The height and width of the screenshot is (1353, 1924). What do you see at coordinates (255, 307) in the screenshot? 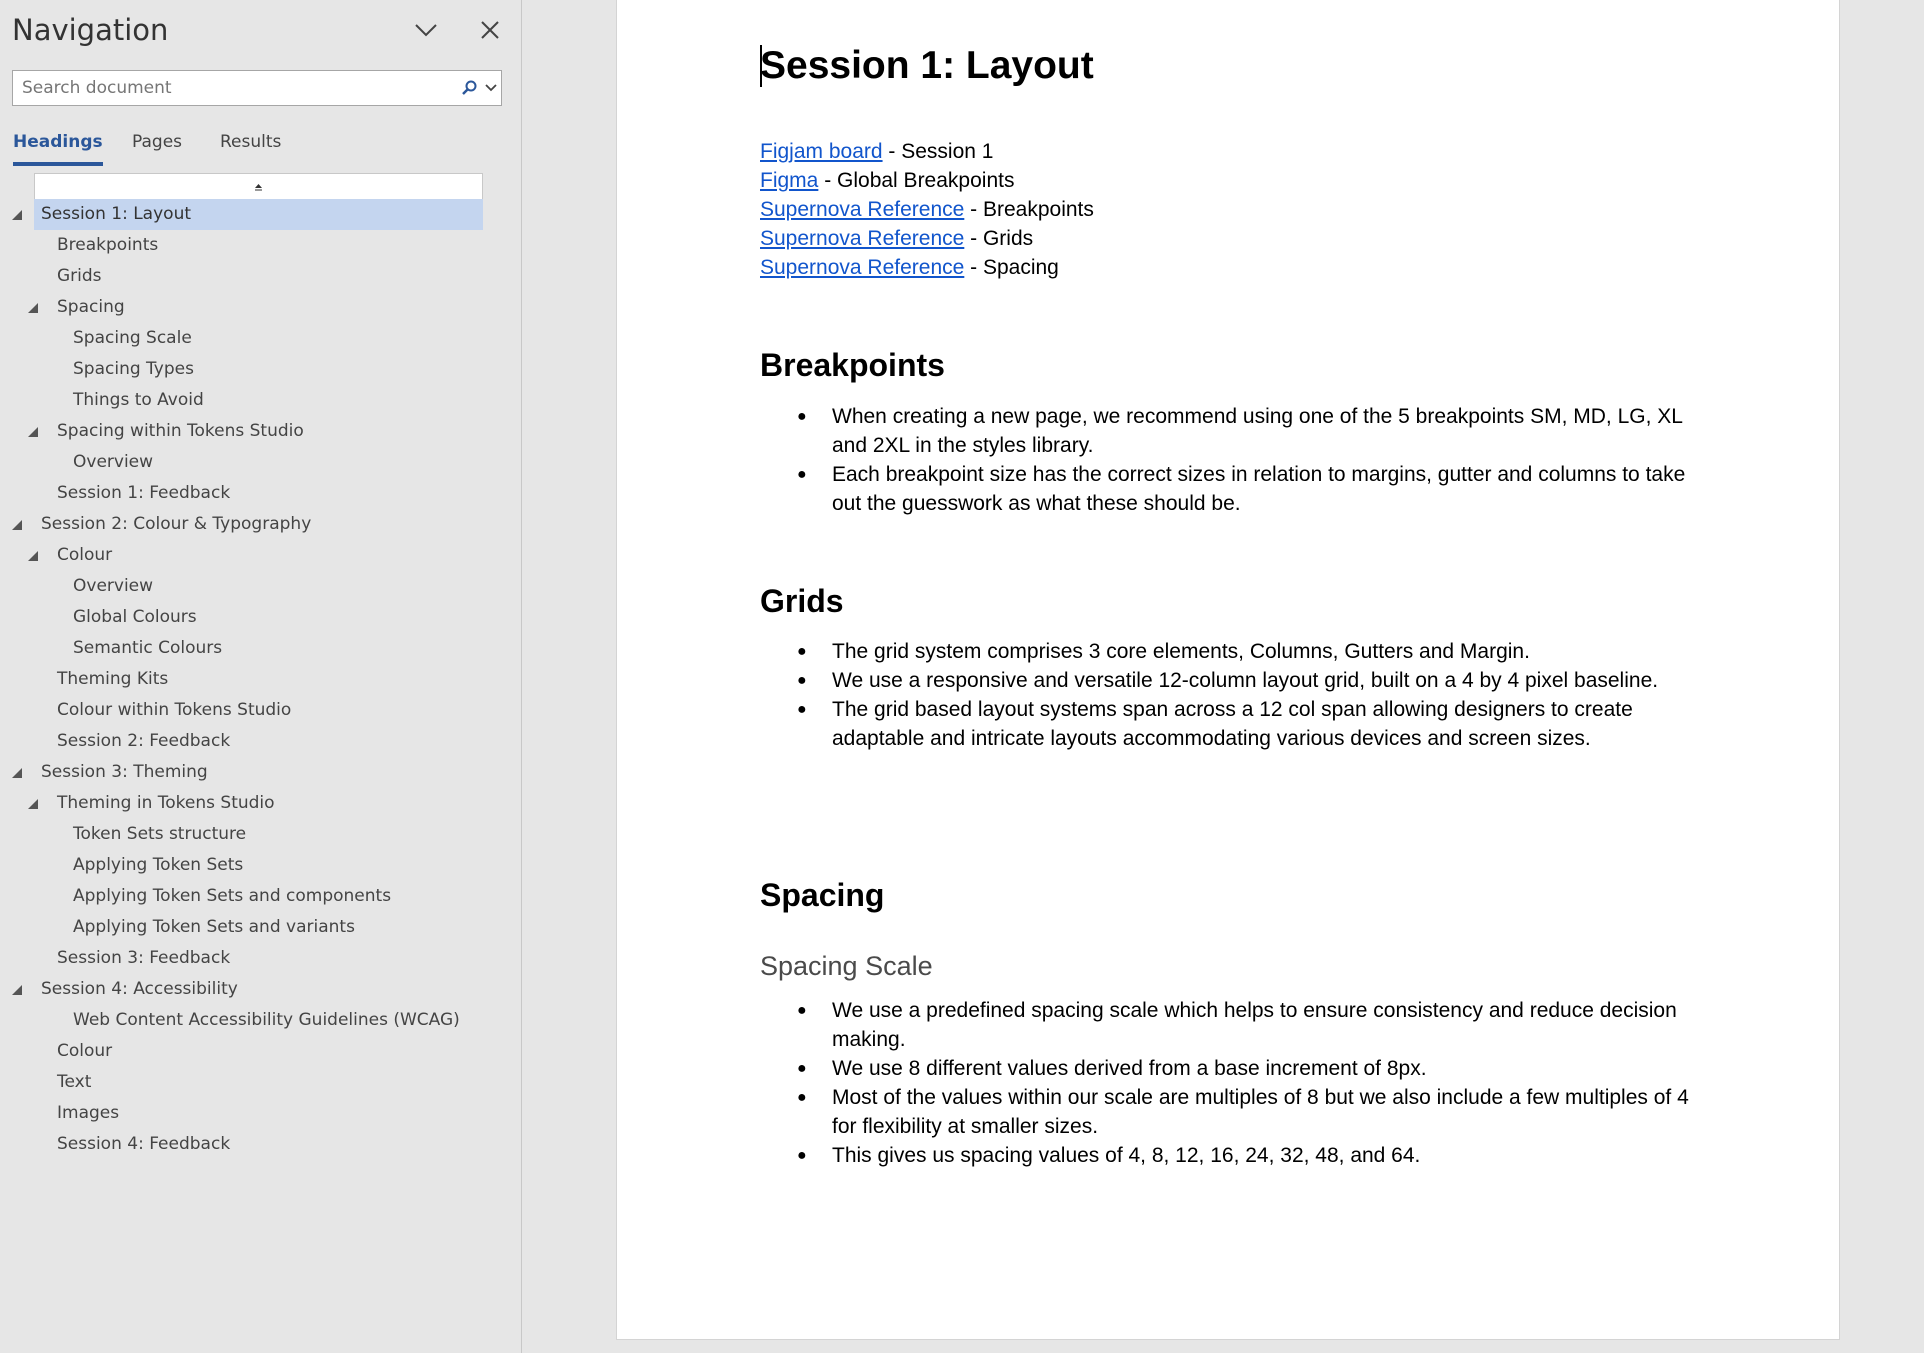
I see `heading-item: Spacing` at bounding box center [255, 307].